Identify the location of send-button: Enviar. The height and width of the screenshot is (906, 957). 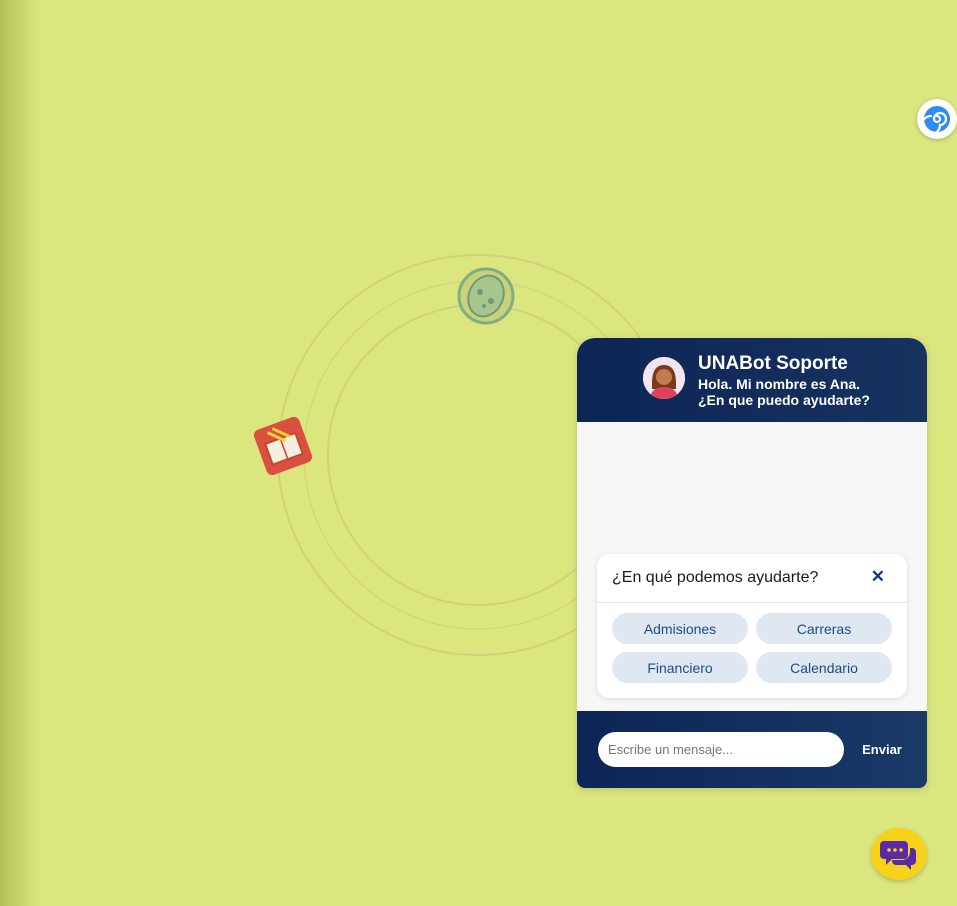
(882, 749).